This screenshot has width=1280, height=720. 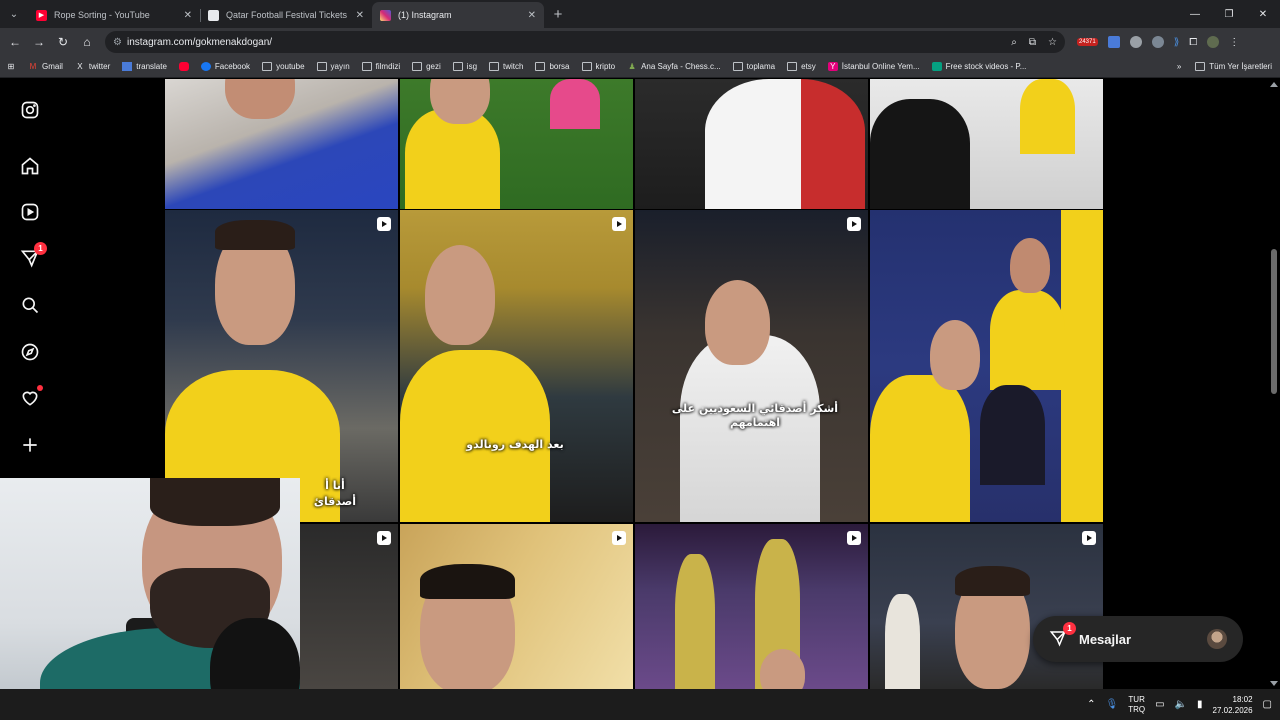 I want to click on window-controls: — ❐ ✕, so click(x=1229, y=14).